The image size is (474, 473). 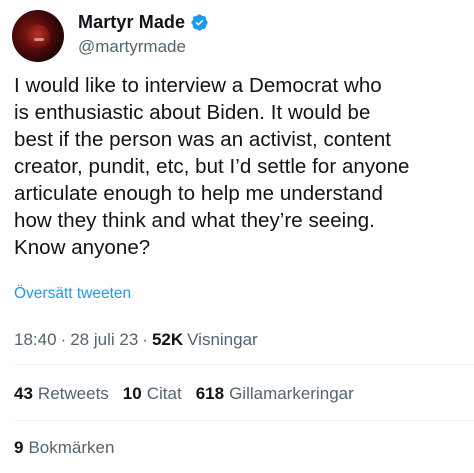 What do you see at coordinates (167, 339) in the screenshot?
I see `views-count: 52K` at bounding box center [167, 339].